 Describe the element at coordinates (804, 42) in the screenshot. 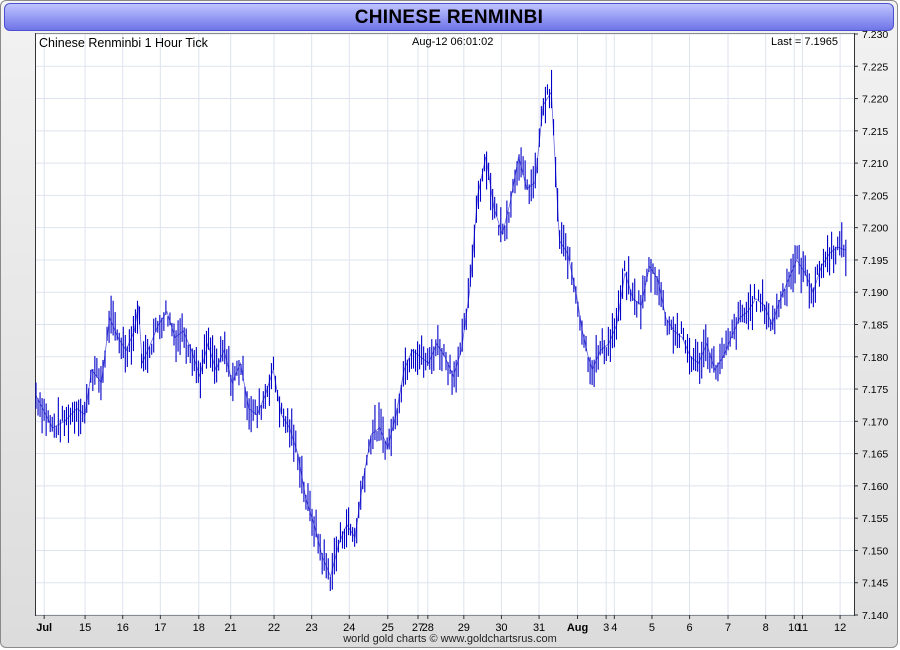

I see `last-value: Last = 7.1965` at that location.